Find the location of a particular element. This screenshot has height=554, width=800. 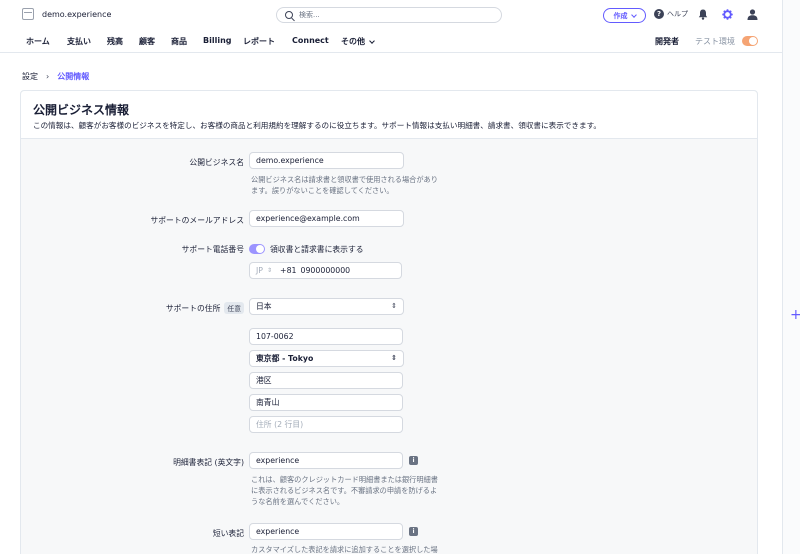

show-on-receipts-label: 領収書と請求書に表示する is located at coordinates (317, 249).